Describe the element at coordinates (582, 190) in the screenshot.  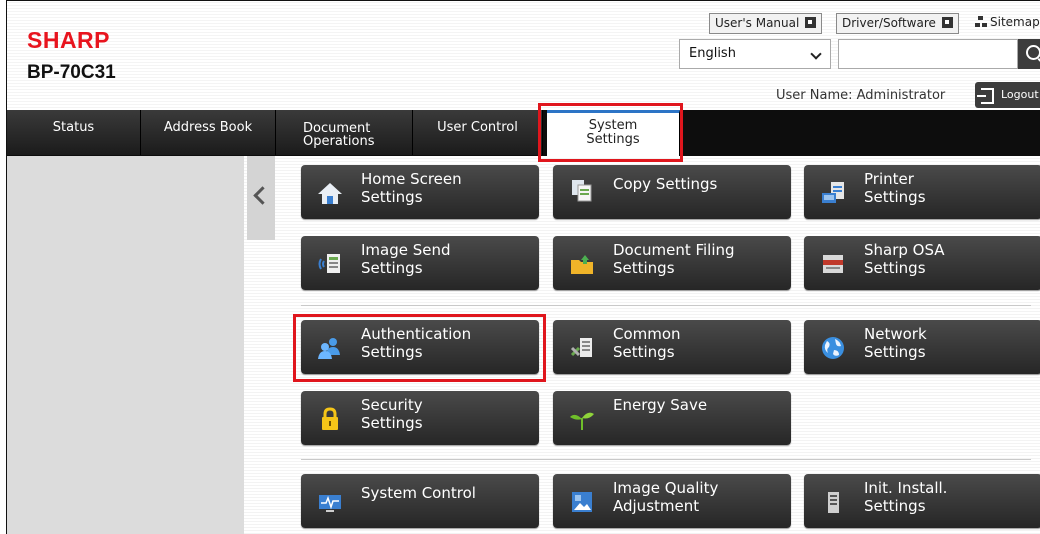
I see `copy-icon` at that location.